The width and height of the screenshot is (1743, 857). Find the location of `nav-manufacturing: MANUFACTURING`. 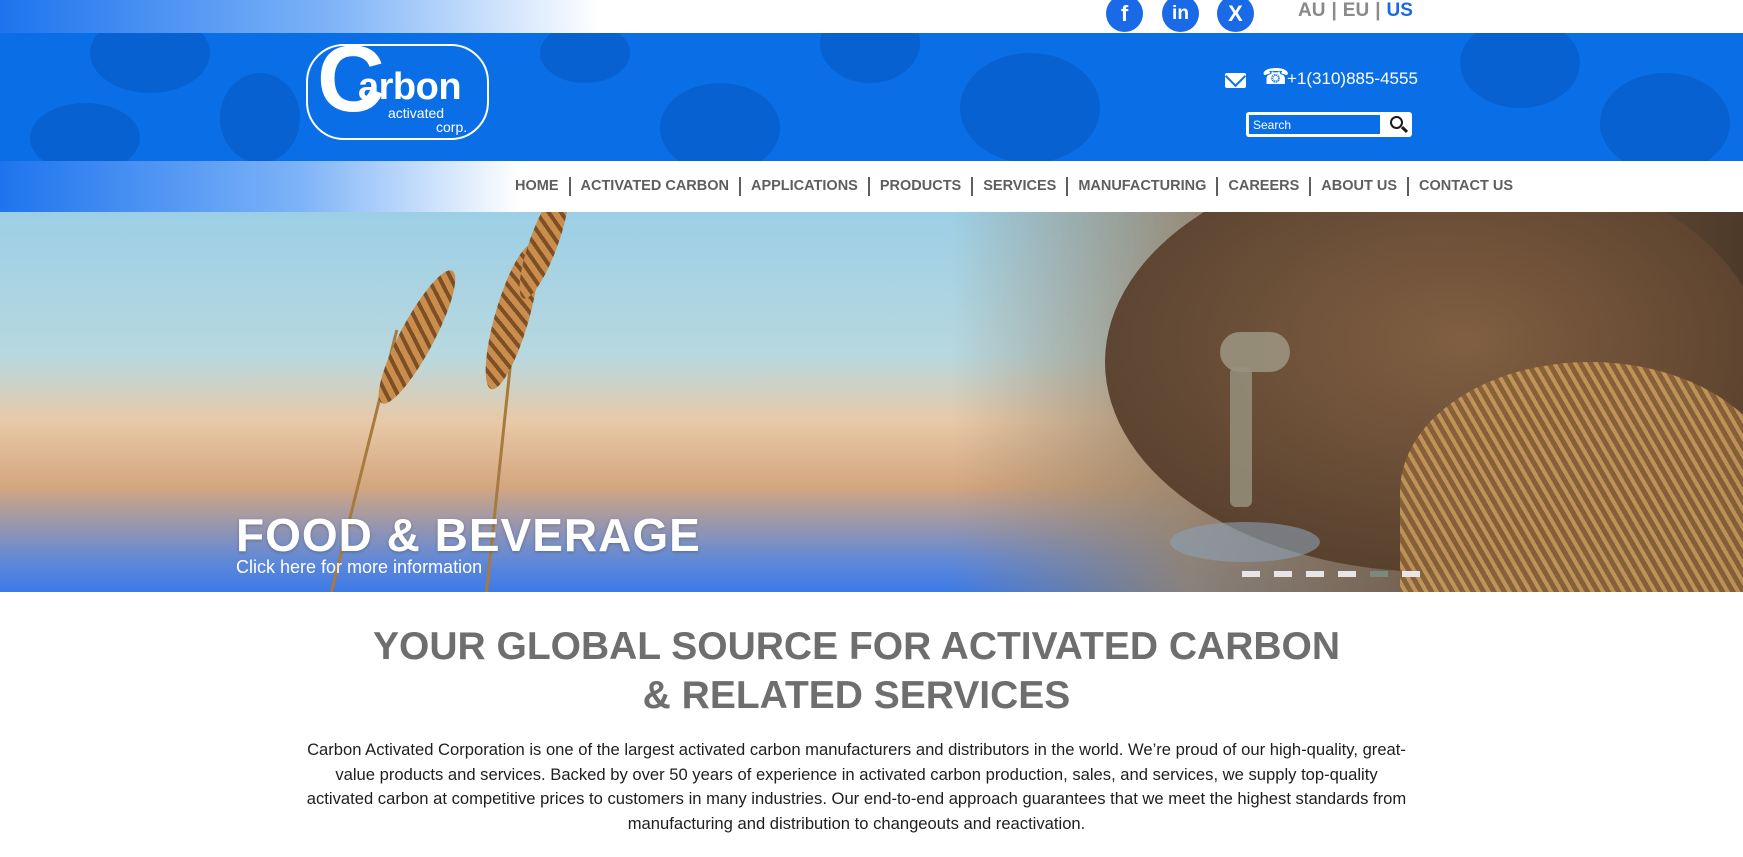

nav-manufacturing: MANUFACTURING is located at coordinates (1143, 186).